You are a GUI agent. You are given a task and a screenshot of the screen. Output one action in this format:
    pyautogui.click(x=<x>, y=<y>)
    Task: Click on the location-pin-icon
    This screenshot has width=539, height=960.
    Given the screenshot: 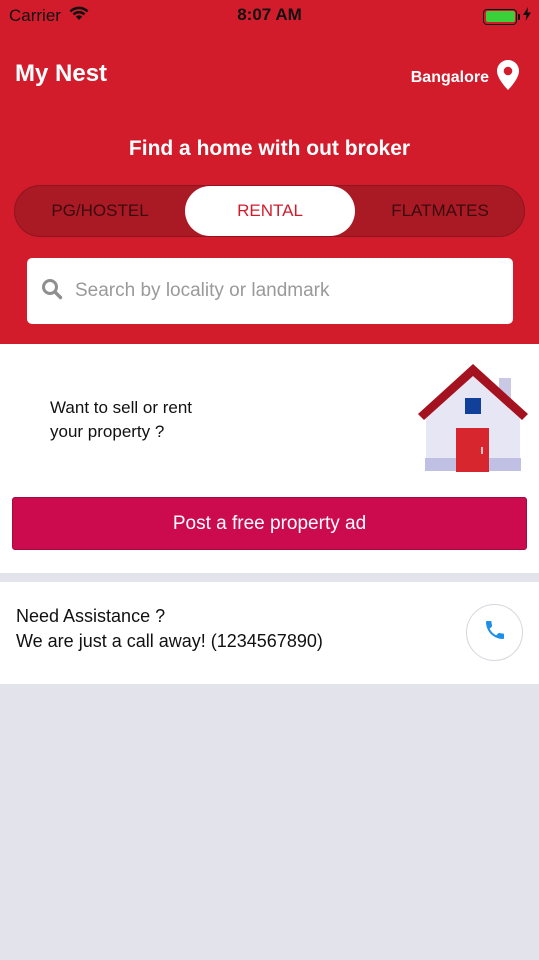 What is the action you would take?
    pyautogui.click(x=508, y=77)
    